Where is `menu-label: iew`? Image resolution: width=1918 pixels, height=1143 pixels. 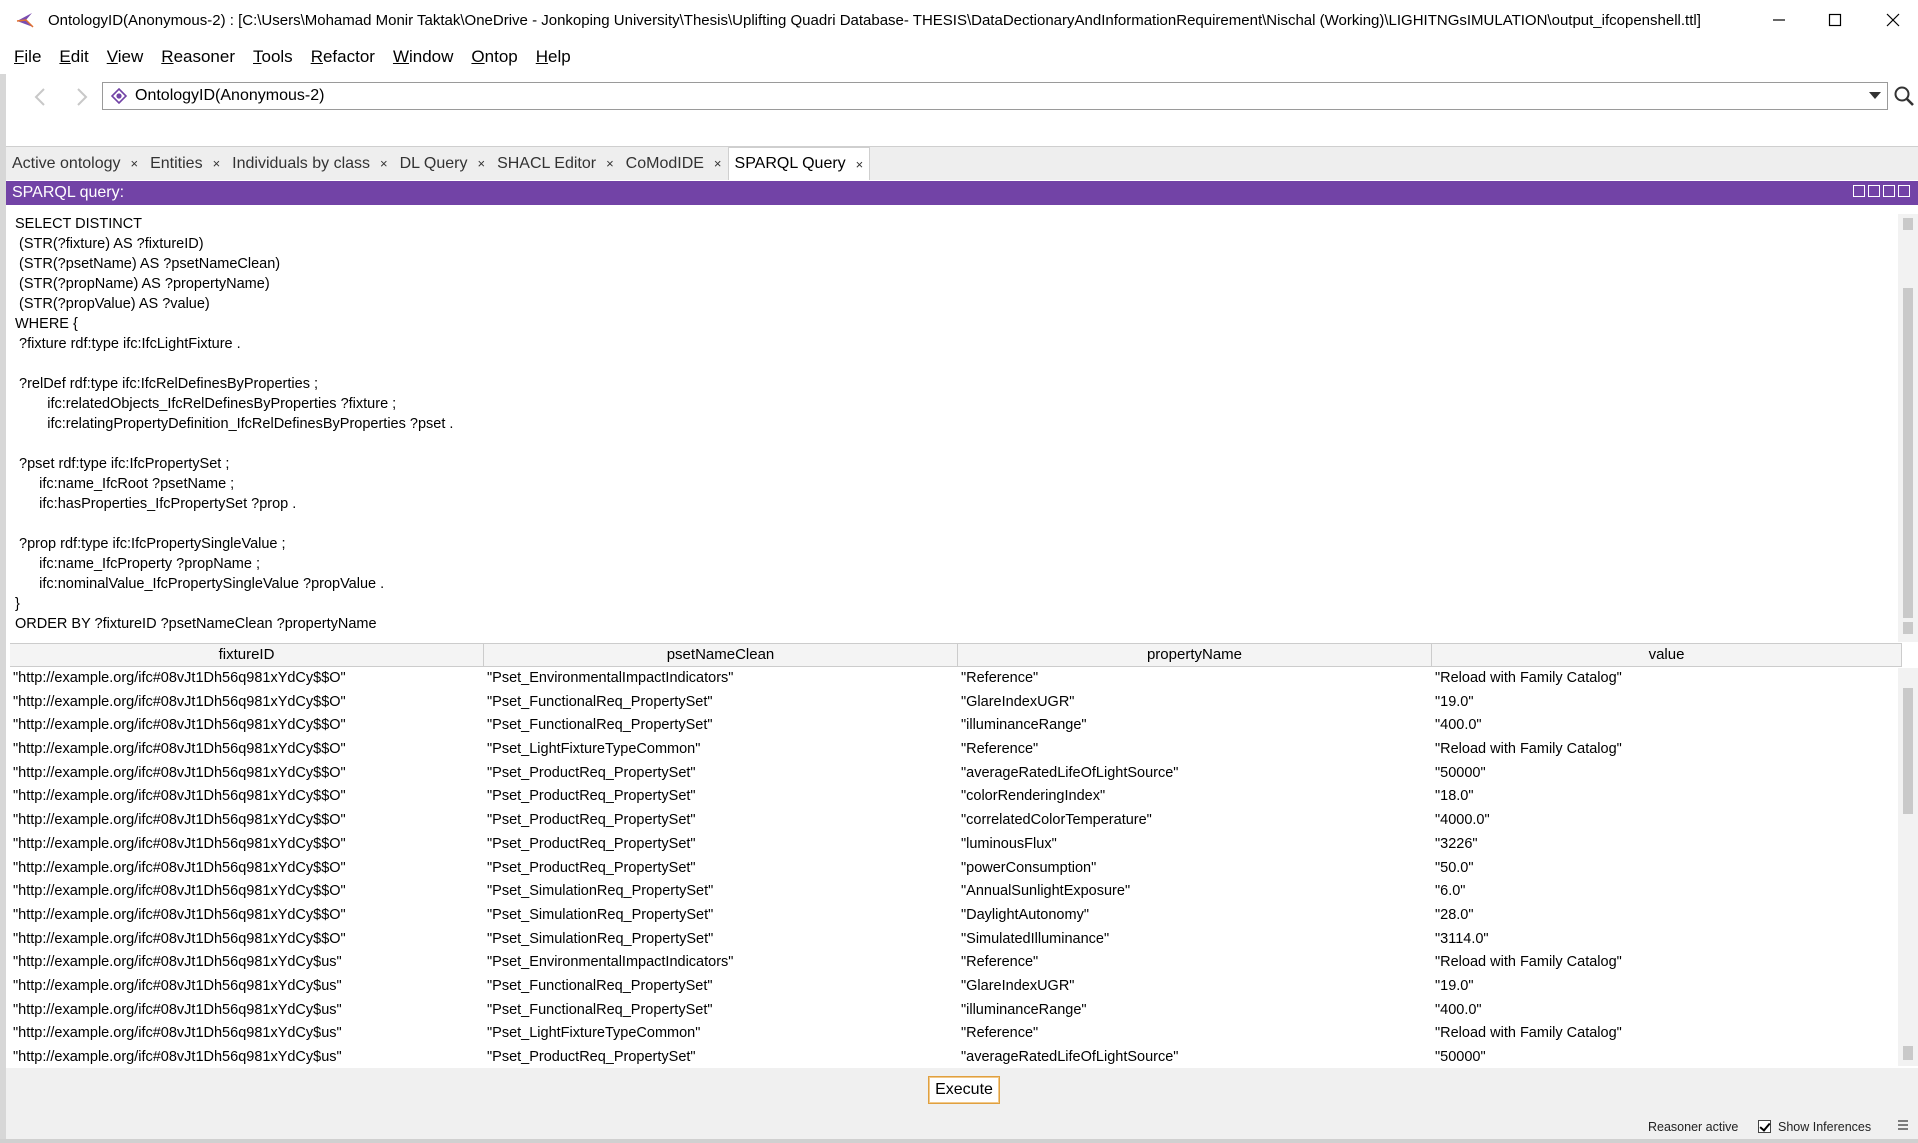
menu-label: iew is located at coordinates (130, 56).